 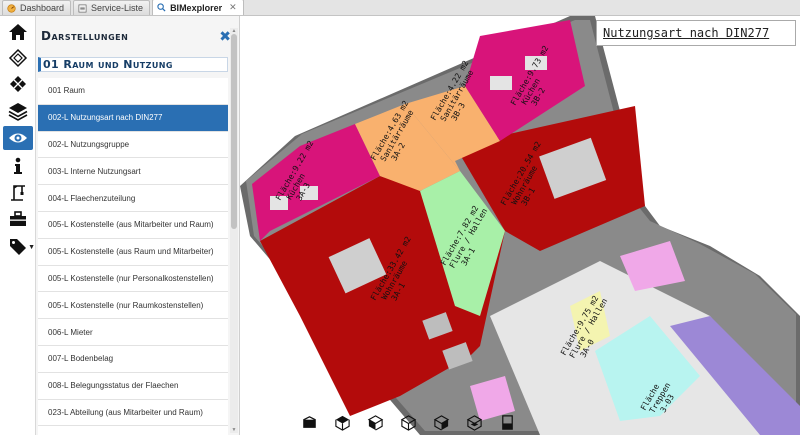 I want to click on list-item: 040-L Flaechentyp, so click(x=133, y=430).